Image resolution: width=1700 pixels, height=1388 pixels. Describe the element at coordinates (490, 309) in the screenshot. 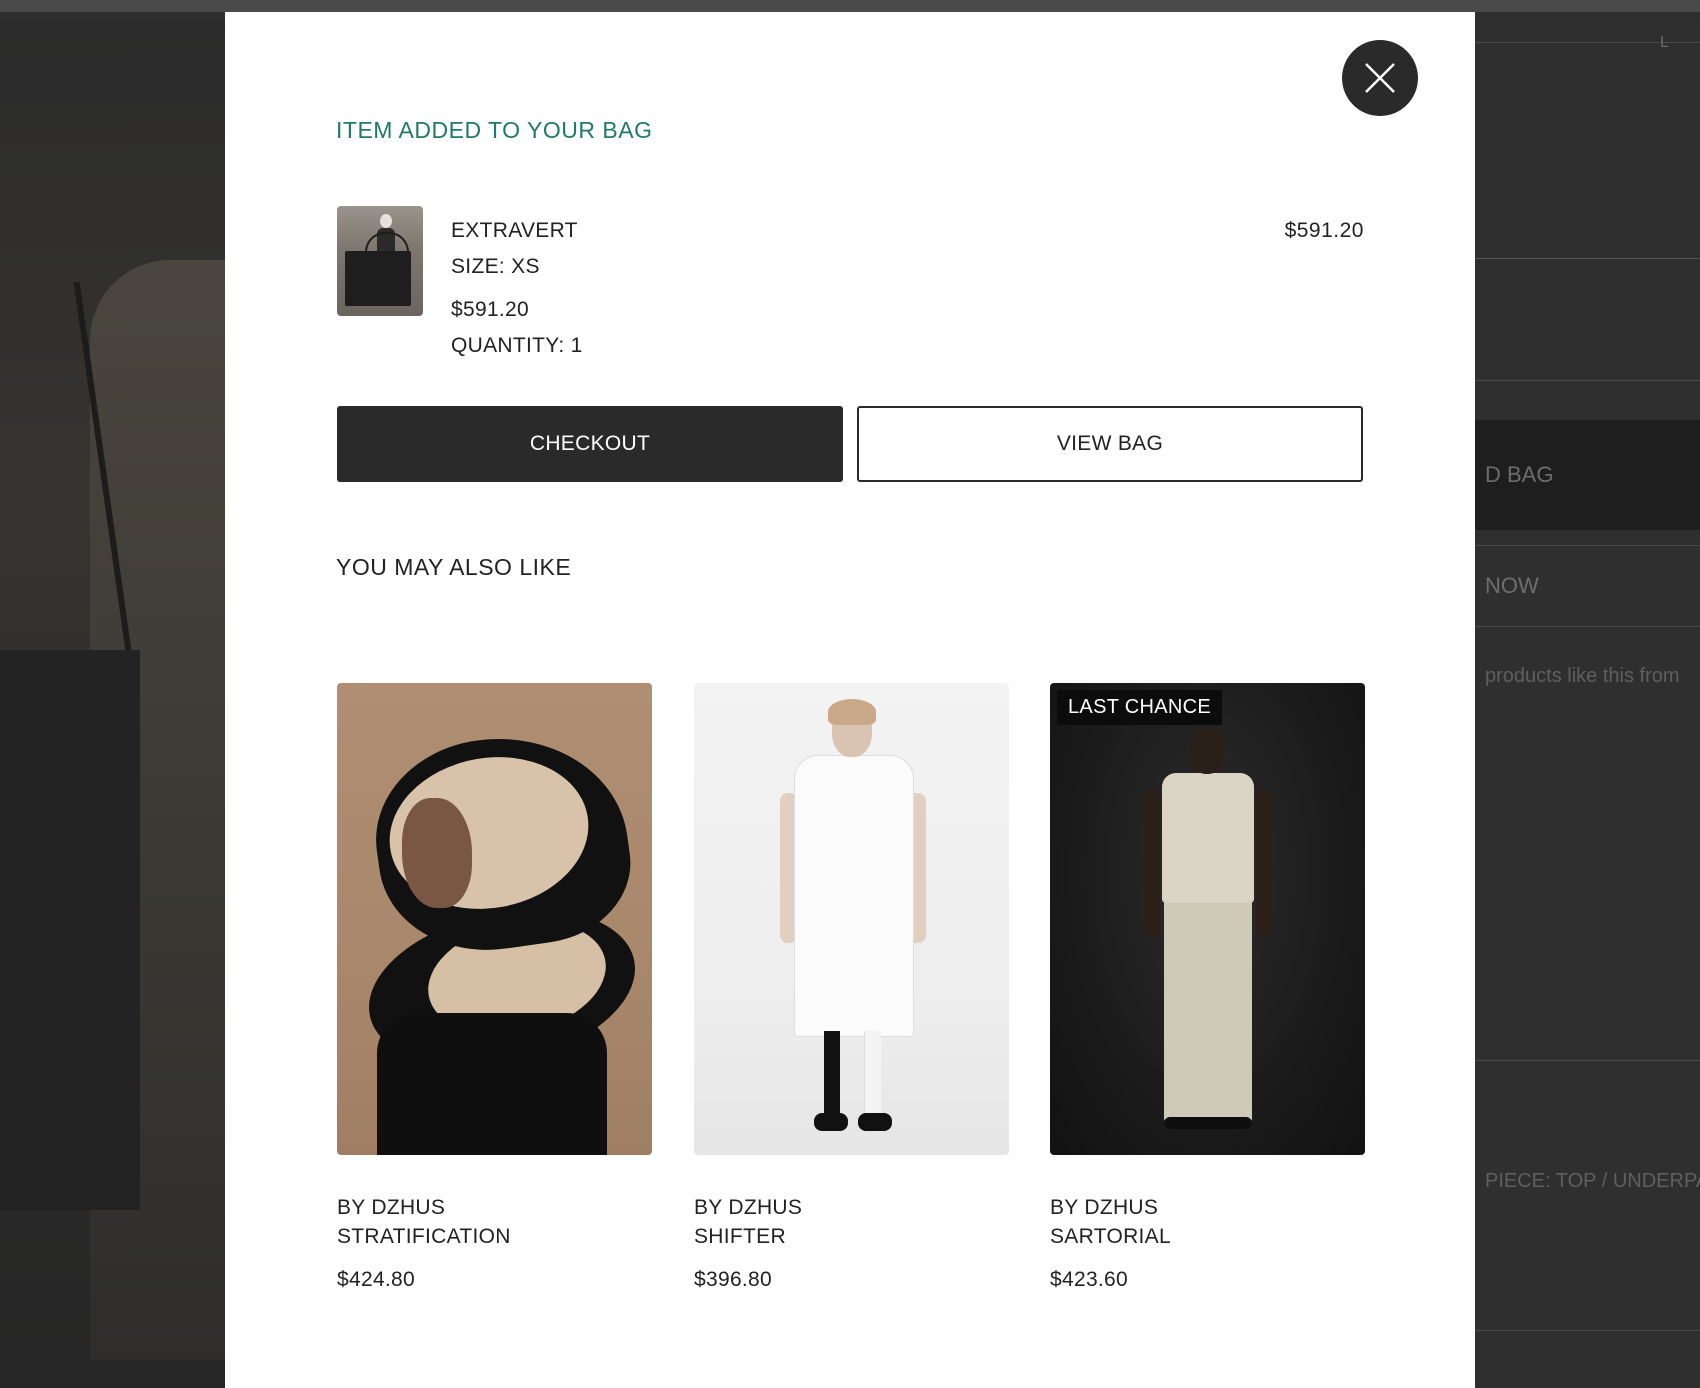

I see `added-item-price: $591.20` at that location.